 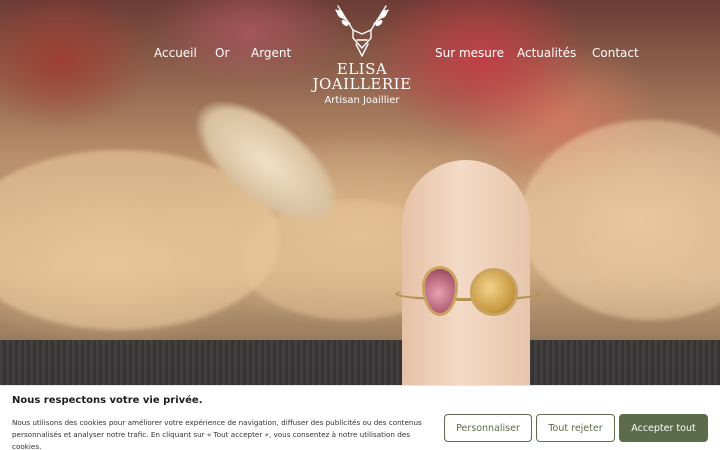 What do you see at coordinates (175, 53) in the screenshot?
I see `nav-link-accueil: Accueil` at bounding box center [175, 53].